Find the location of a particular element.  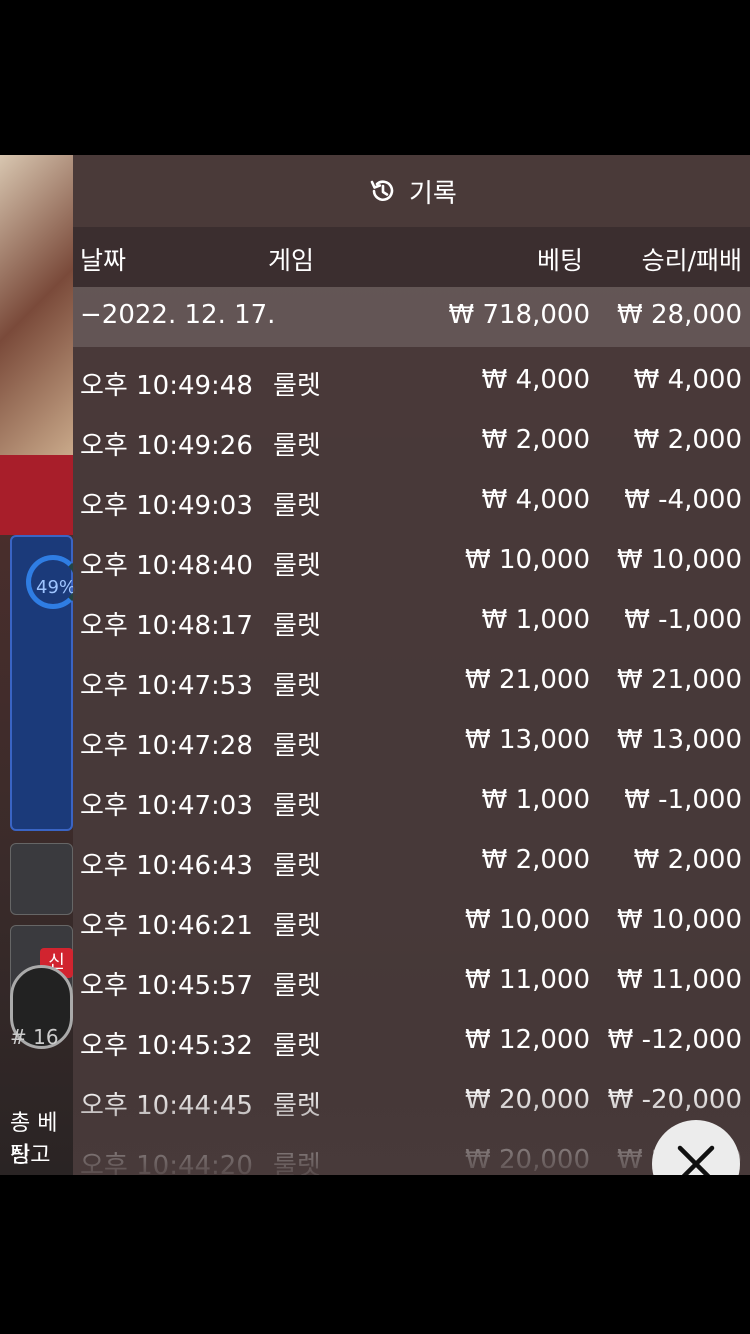

row-time: 오후 10:47:53 is located at coordinates (166, 686).